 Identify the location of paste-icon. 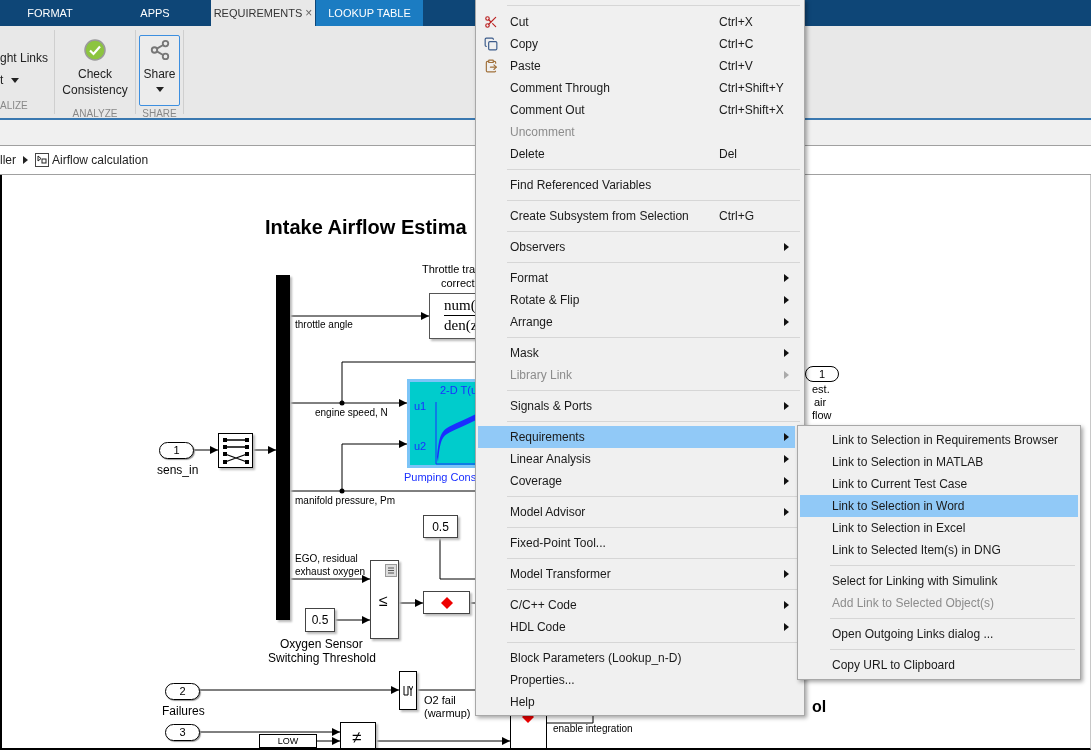
(491, 66).